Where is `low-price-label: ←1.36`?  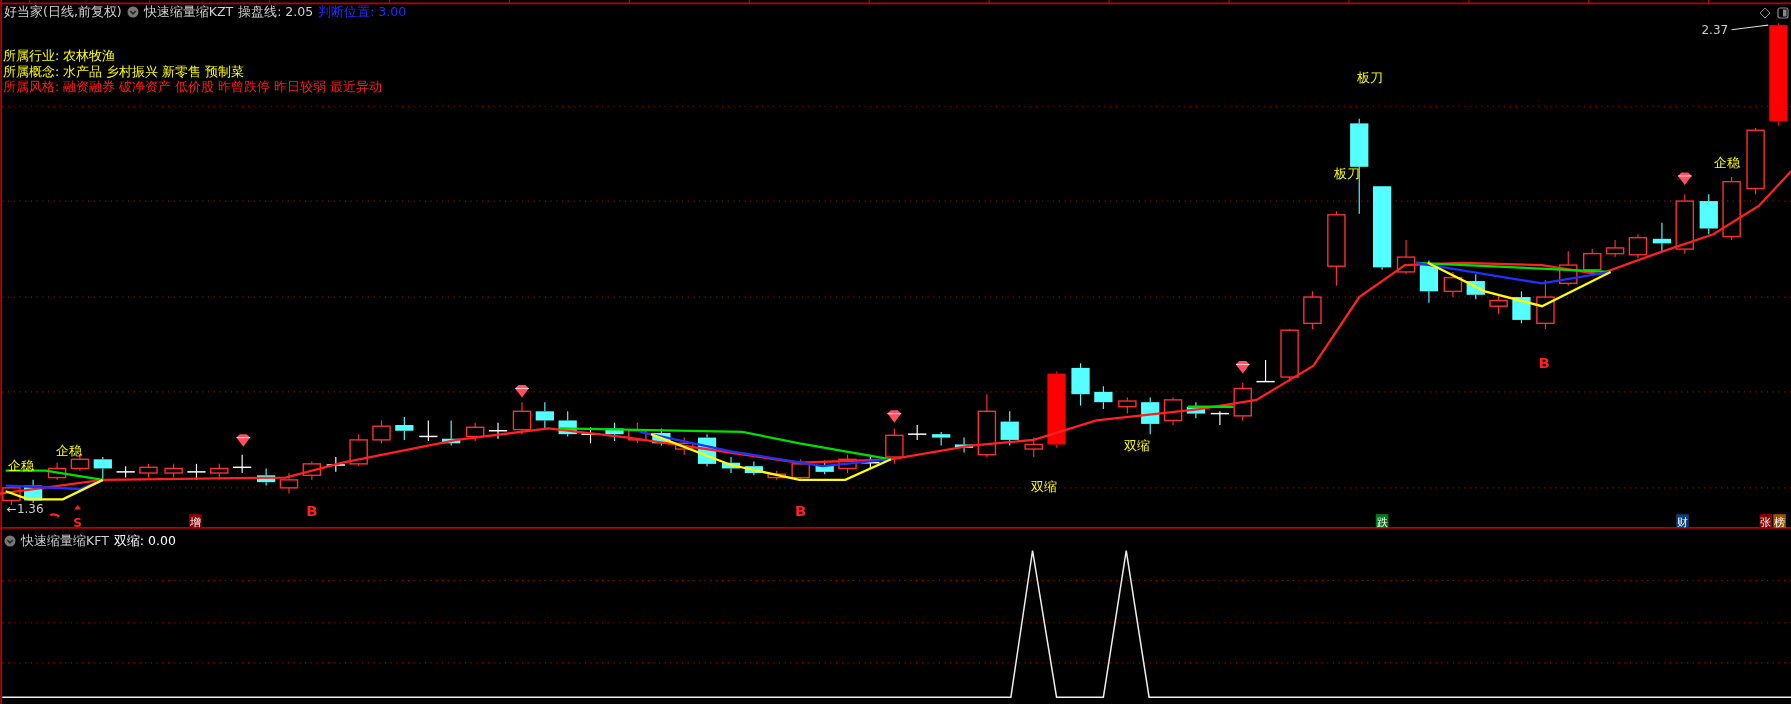
low-price-label: ←1.36 is located at coordinates (25, 509).